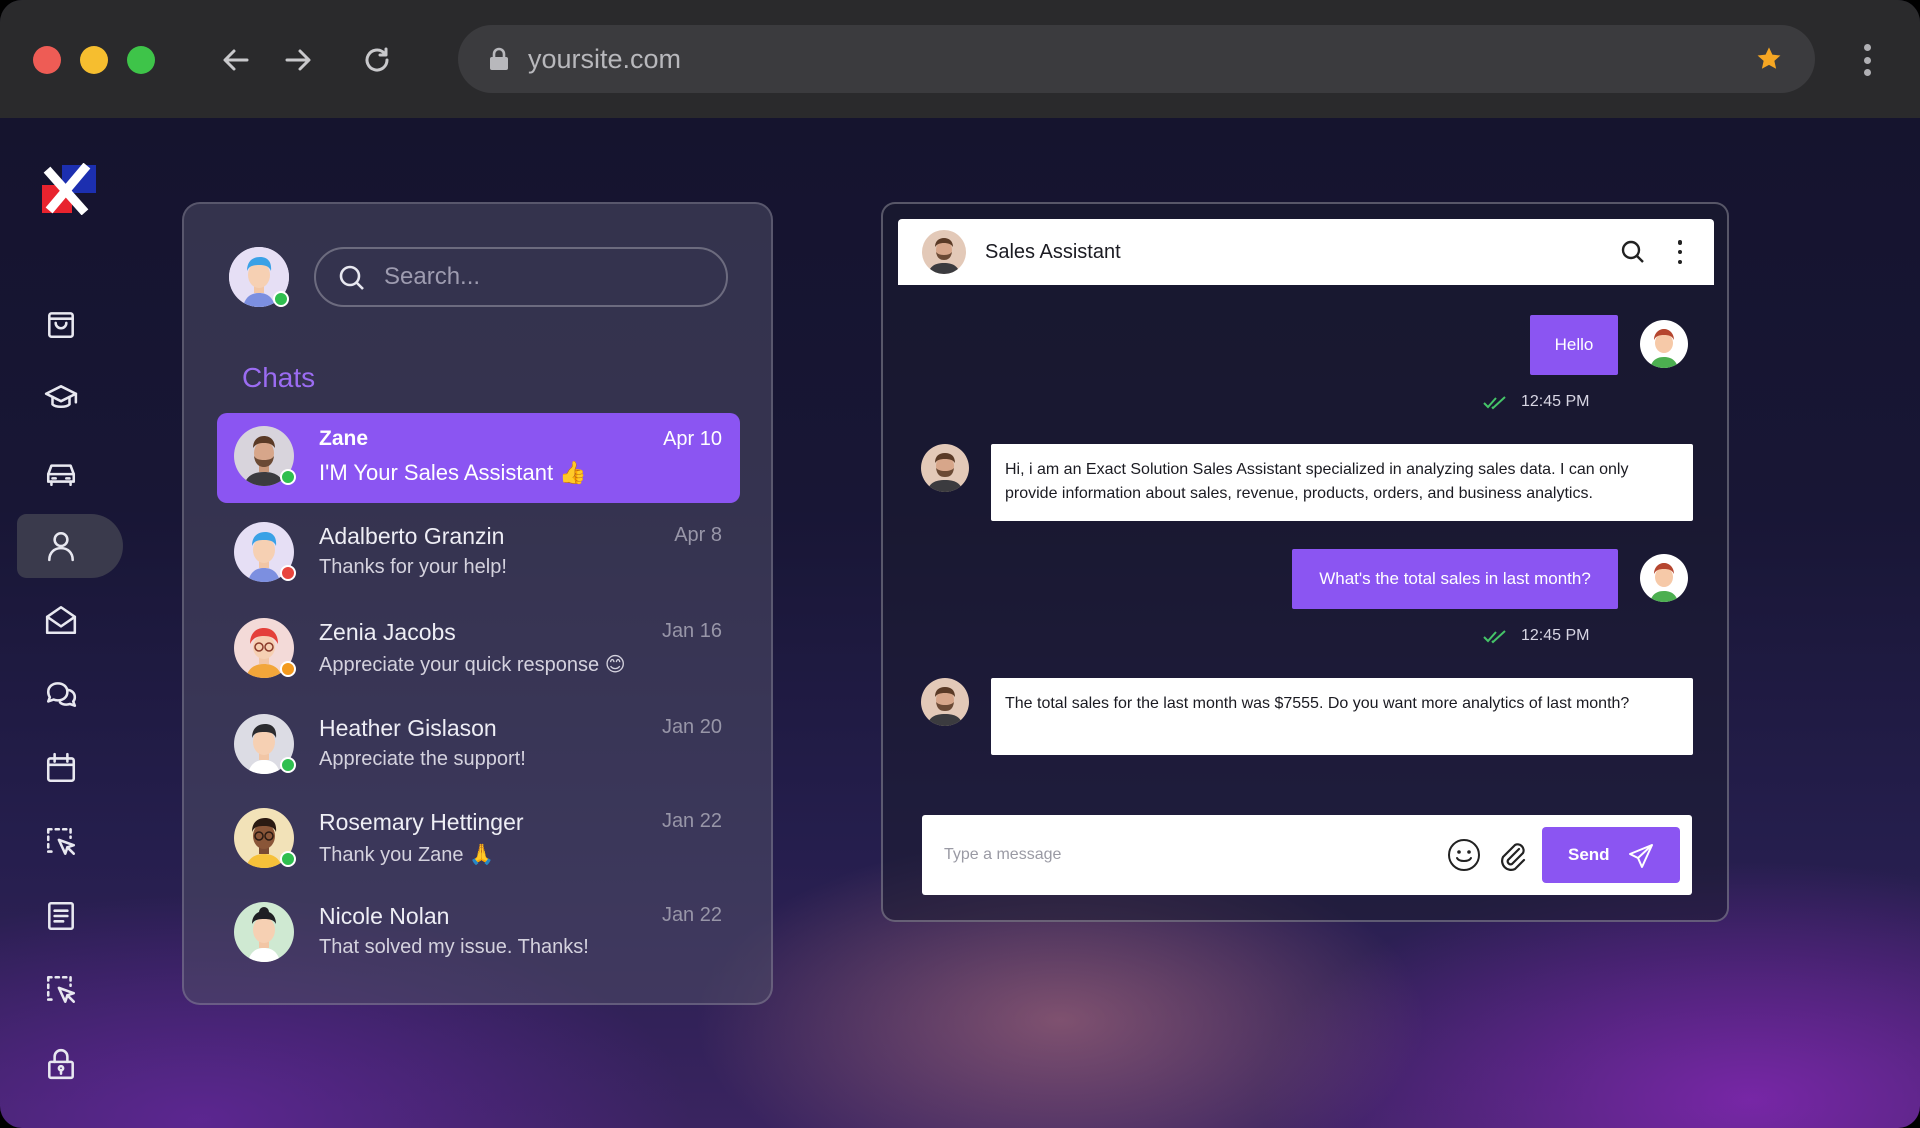 The image size is (1920, 1128). Describe the element at coordinates (413, 567) in the screenshot. I see `last-message: Thanks for your help!` at that location.